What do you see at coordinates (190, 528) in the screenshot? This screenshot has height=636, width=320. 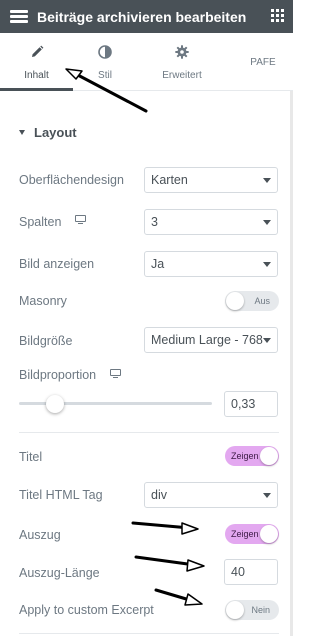 I see `annotation-arrowhead-auszug` at bounding box center [190, 528].